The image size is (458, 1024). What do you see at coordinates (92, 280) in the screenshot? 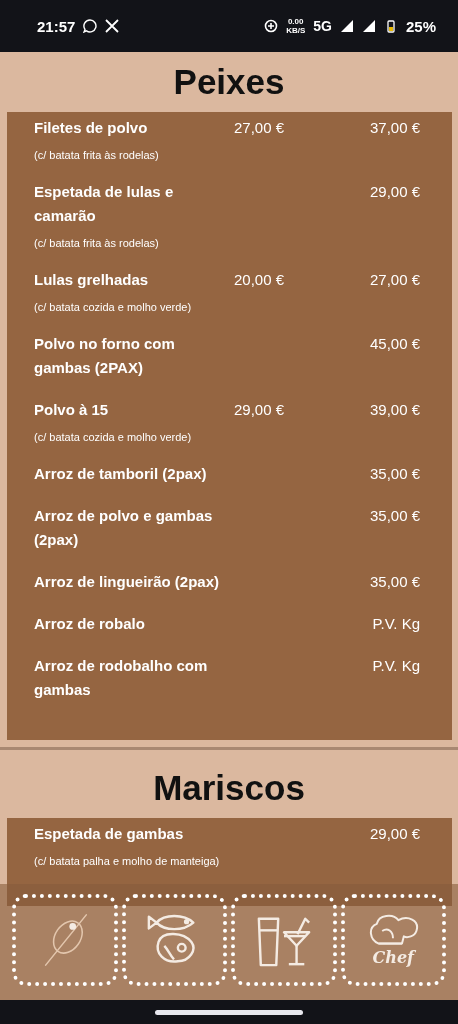
I see `dish-name: Lulas grelhadas` at bounding box center [92, 280].